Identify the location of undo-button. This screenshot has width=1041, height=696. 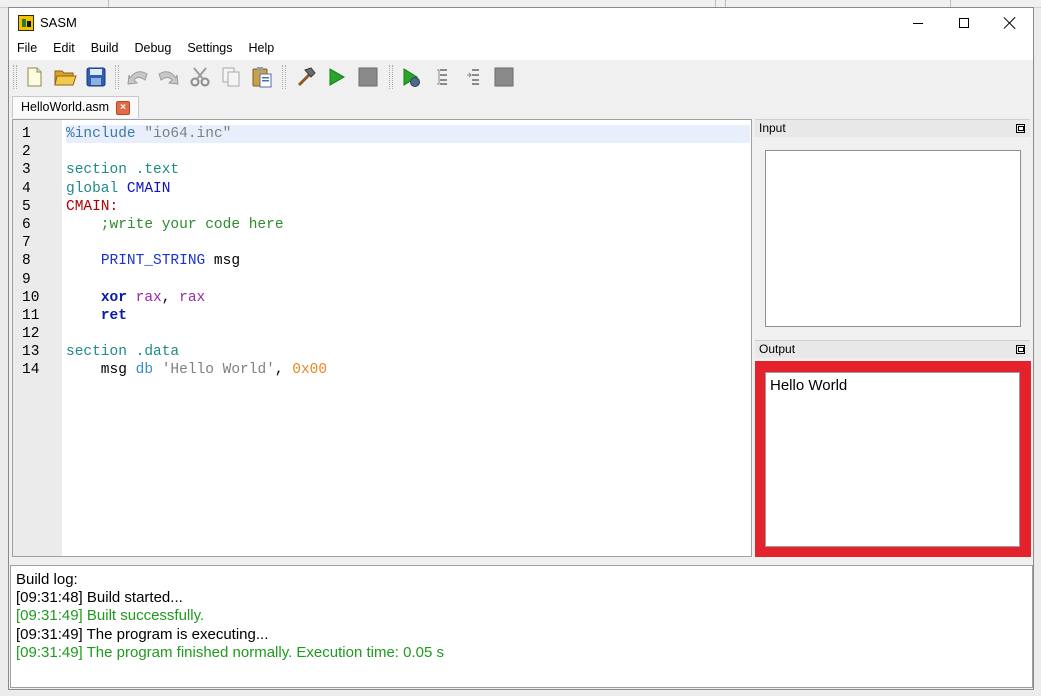
(138, 77).